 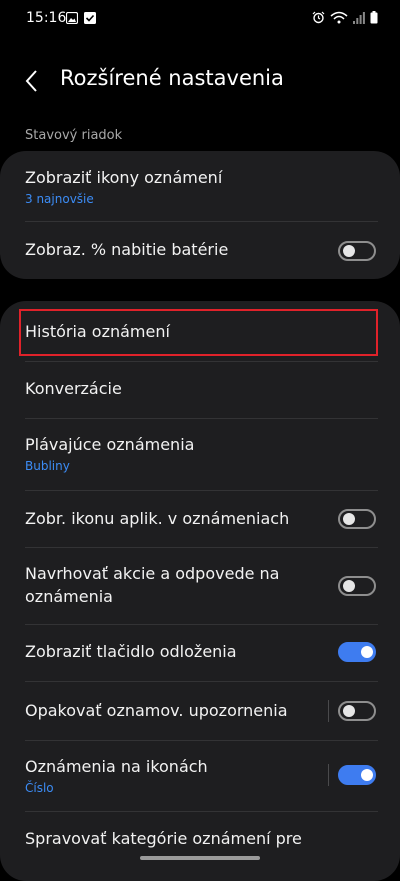 I want to click on setting-row-floating-notifications: Plávajúce oznámenia Bubliny, so click(x=200, y=454).